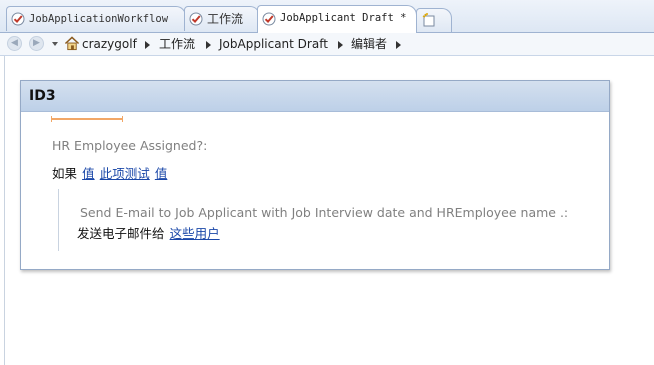  What do you see at coordinates (273, 44) in the screenshot?
I see `breadcrumb-jobapplicant-draft: JobApplicant Draft` at bounding box center [273, 44].